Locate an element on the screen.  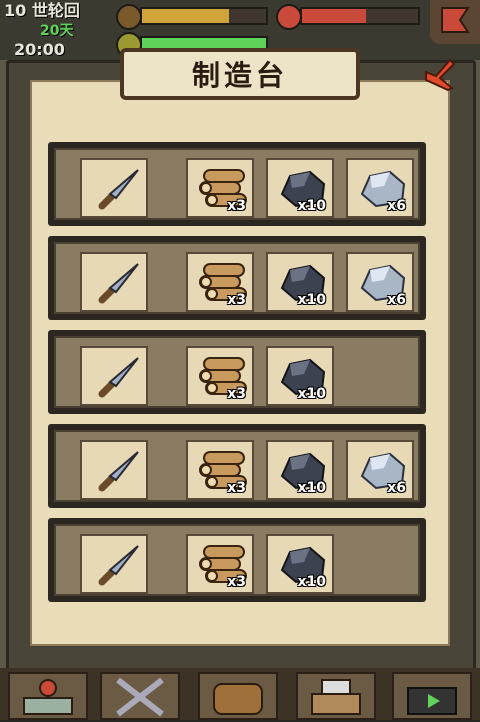
health-fill is located at coordinates (334, 16).